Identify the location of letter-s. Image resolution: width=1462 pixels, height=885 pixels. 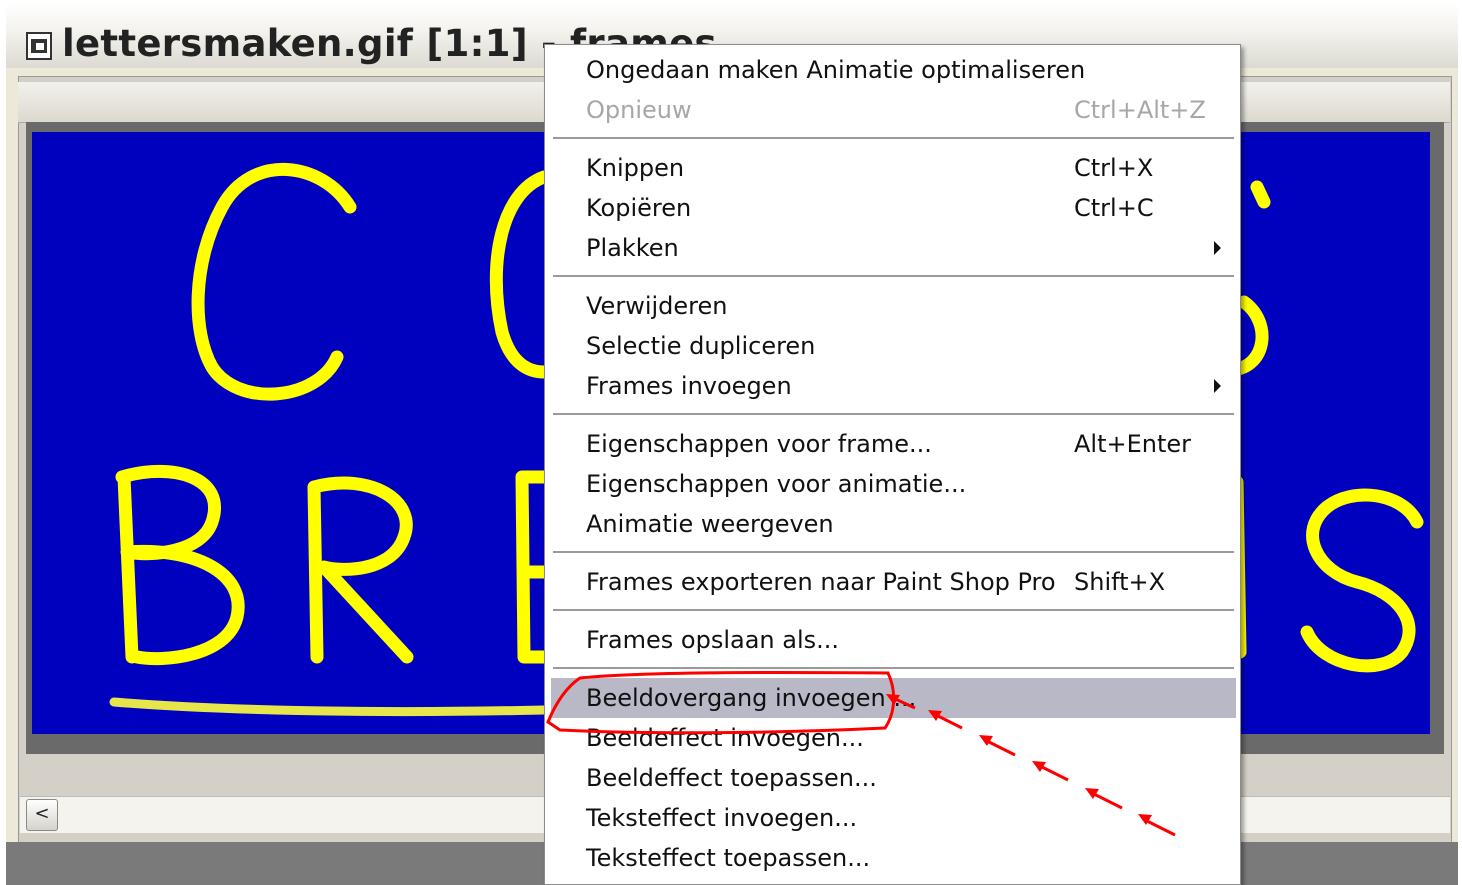
(1362, 580).